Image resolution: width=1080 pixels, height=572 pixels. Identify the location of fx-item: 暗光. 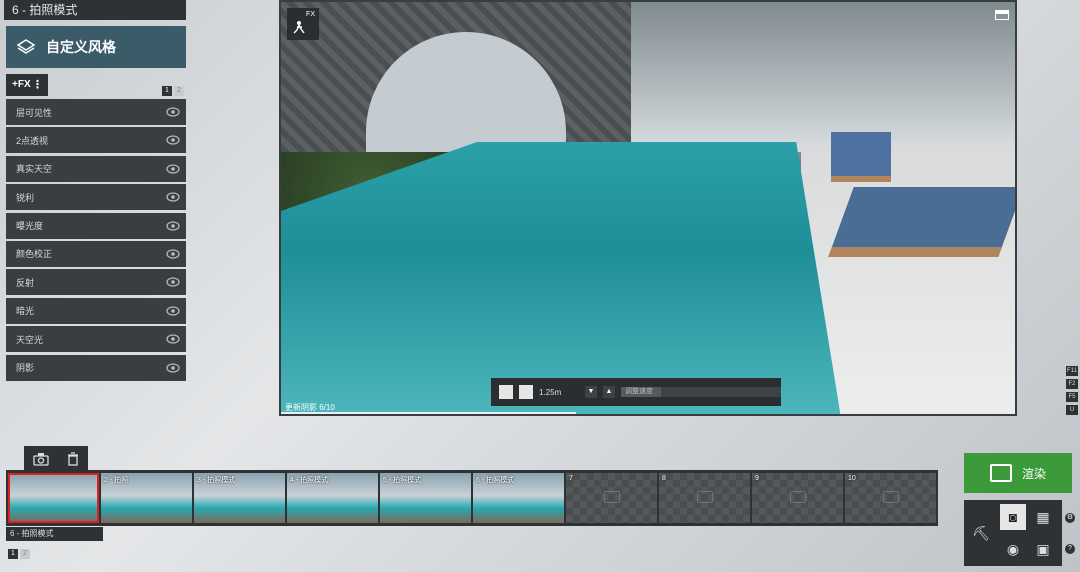
(96, 310).